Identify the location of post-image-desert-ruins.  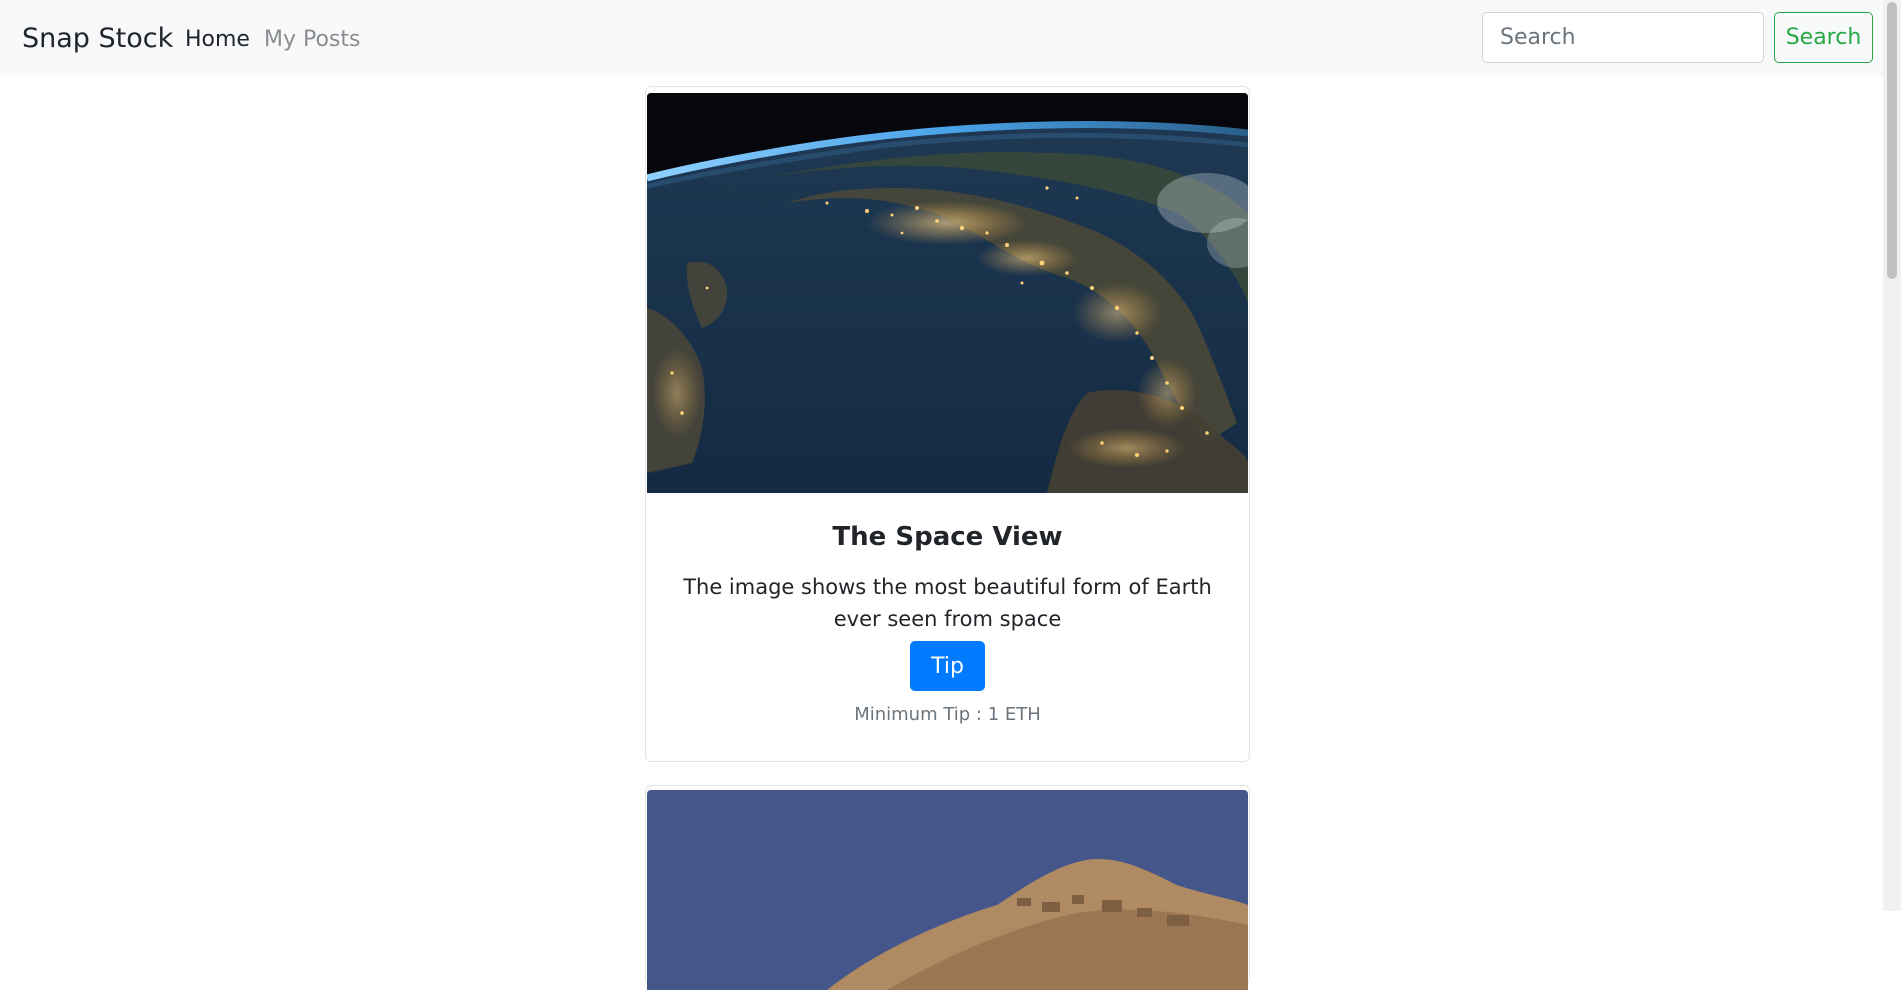
(947, 890).